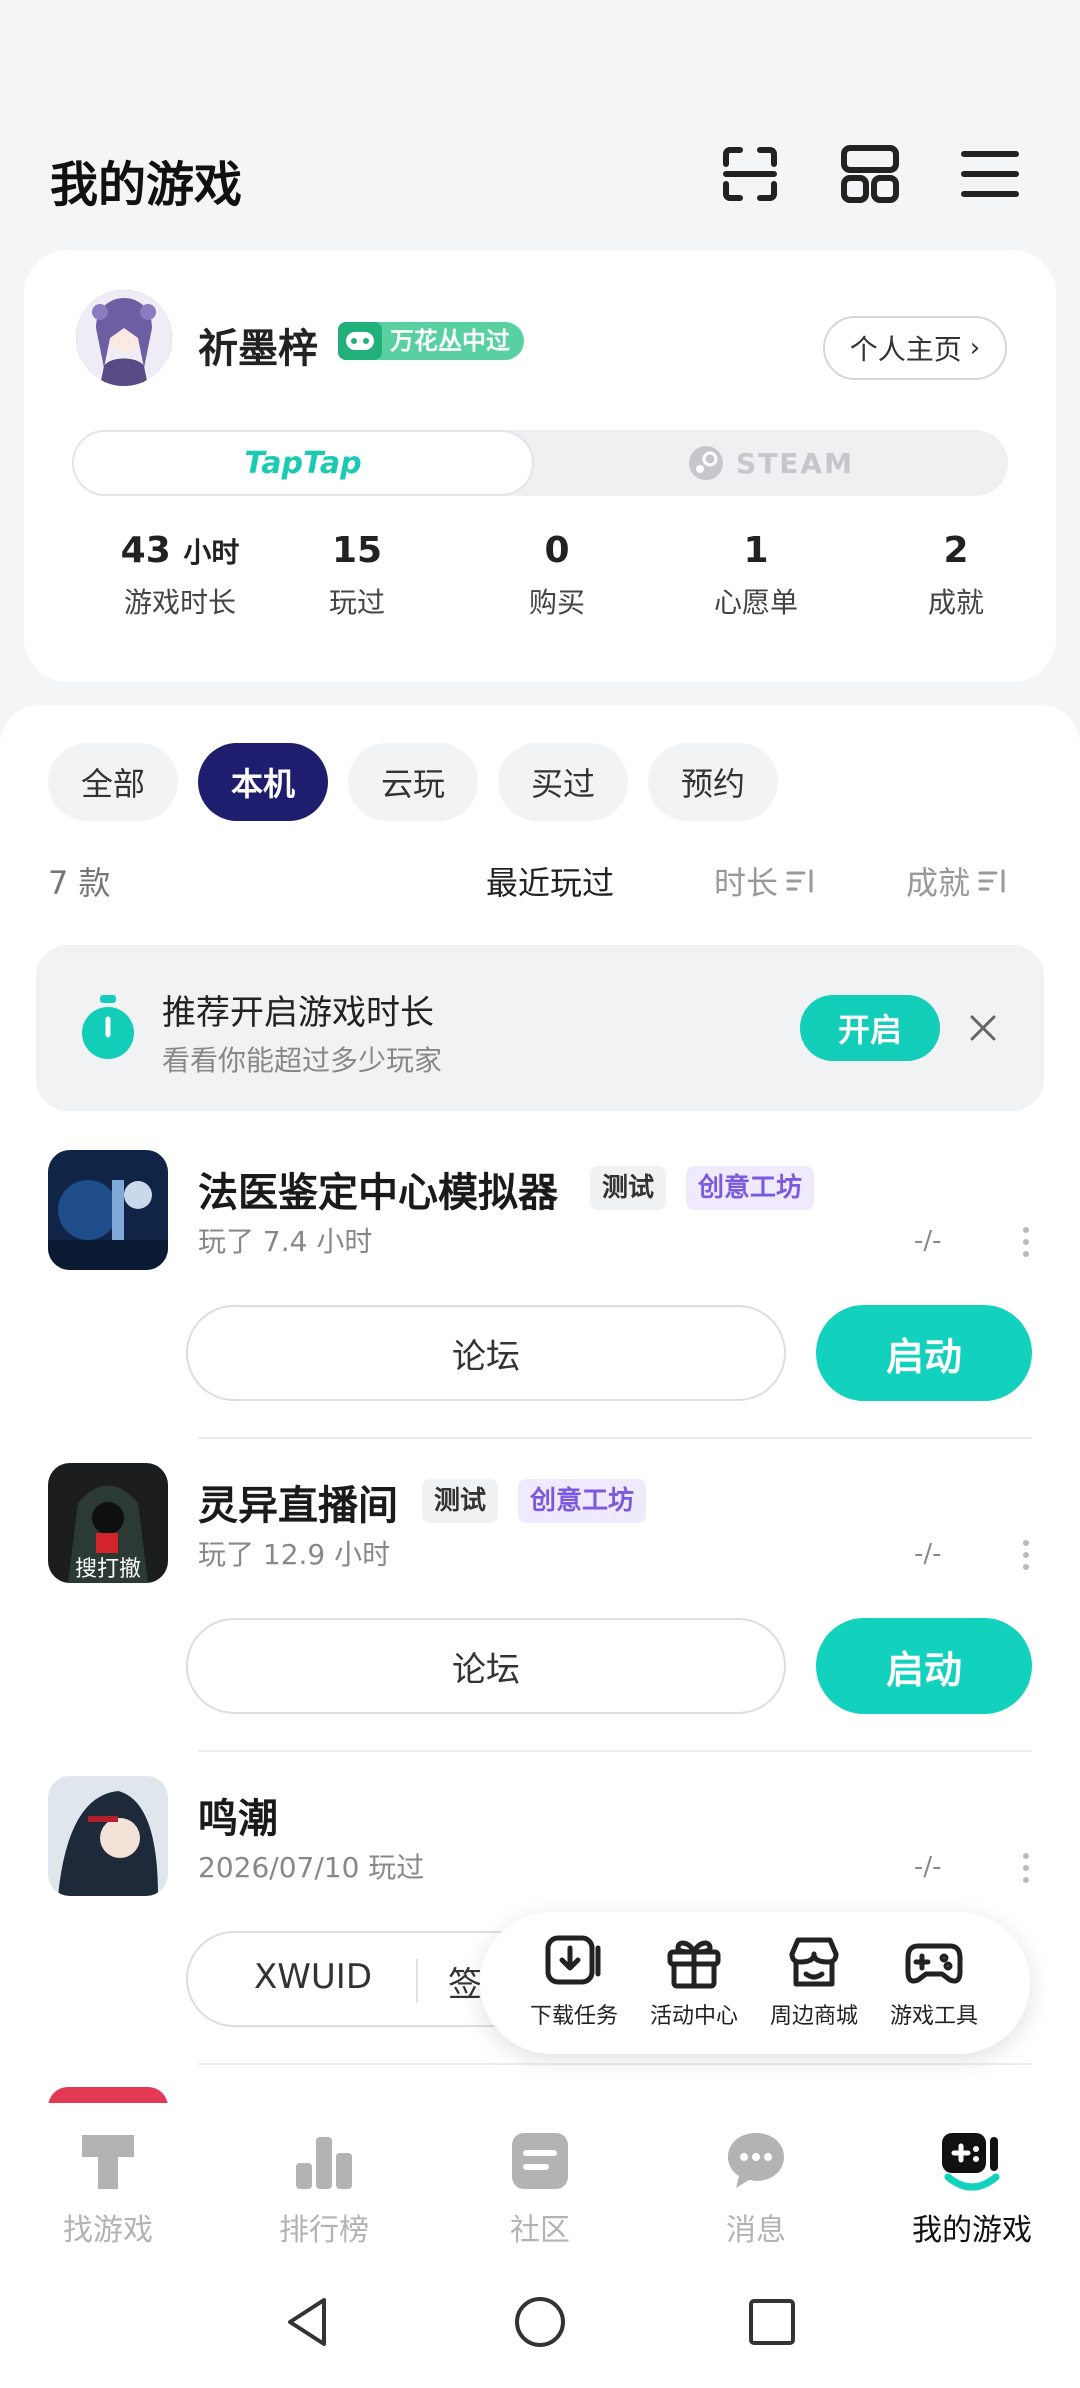 The image size is (1080, 2388). I want to click on nav-label: 我的游戏, so click(972, 2230).